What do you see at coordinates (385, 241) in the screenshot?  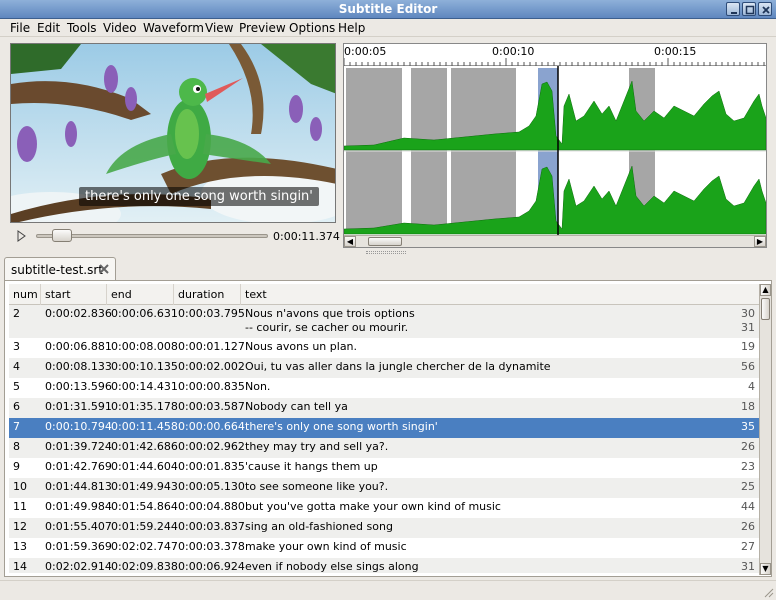 I see `waveform-scroll-thumb` at bounding box center [385, 241].